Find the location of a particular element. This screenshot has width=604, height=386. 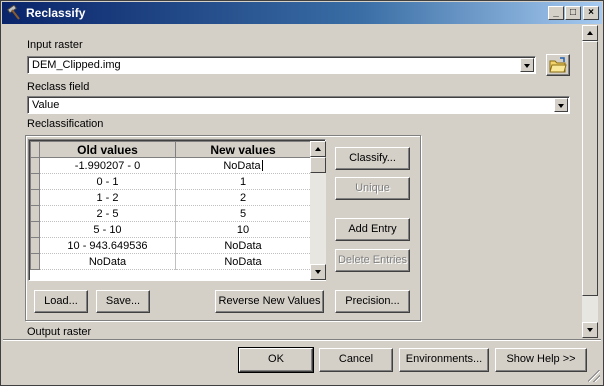

table-row: 0 - 1 1 is located at coordinates (170, 181).